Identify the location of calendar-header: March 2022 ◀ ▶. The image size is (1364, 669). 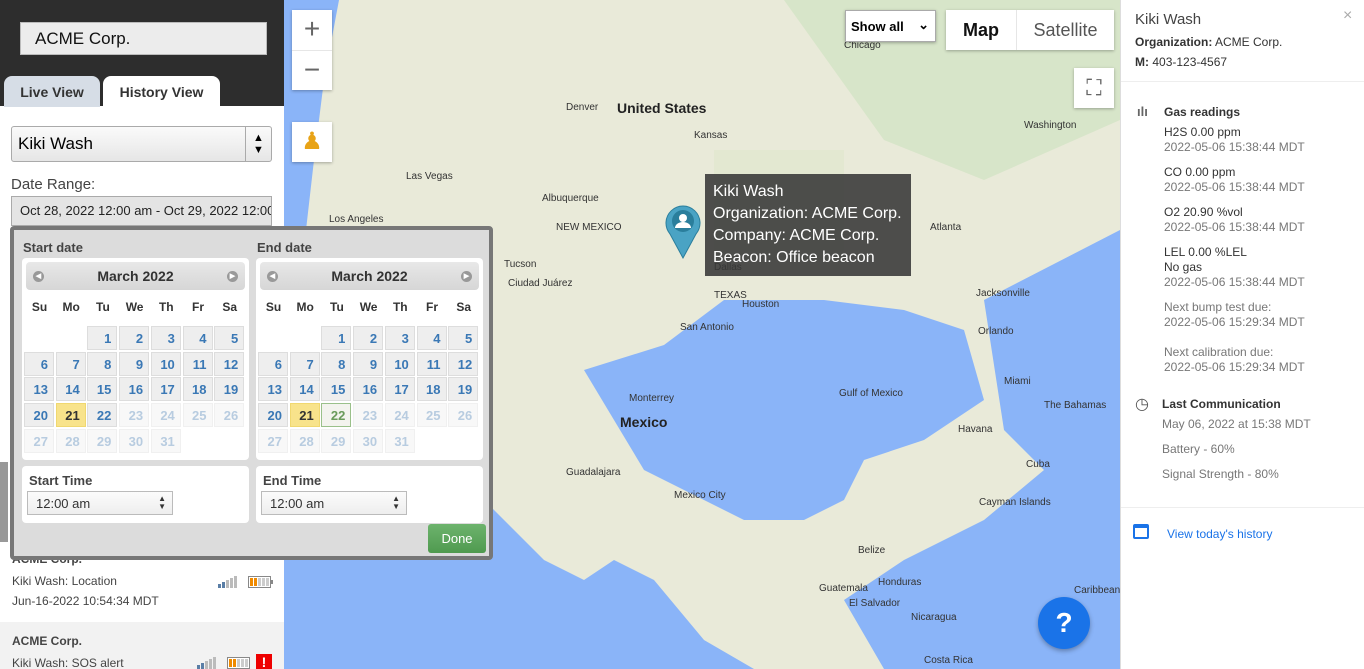
(135, 276).